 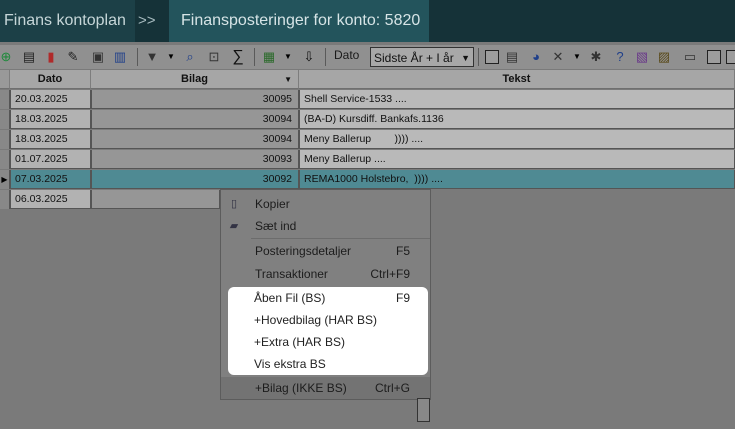 What do you see at coordinates (73, 57) in the screenshot?
I see `edit-icon: ✎` at bounding box center [73, 57].